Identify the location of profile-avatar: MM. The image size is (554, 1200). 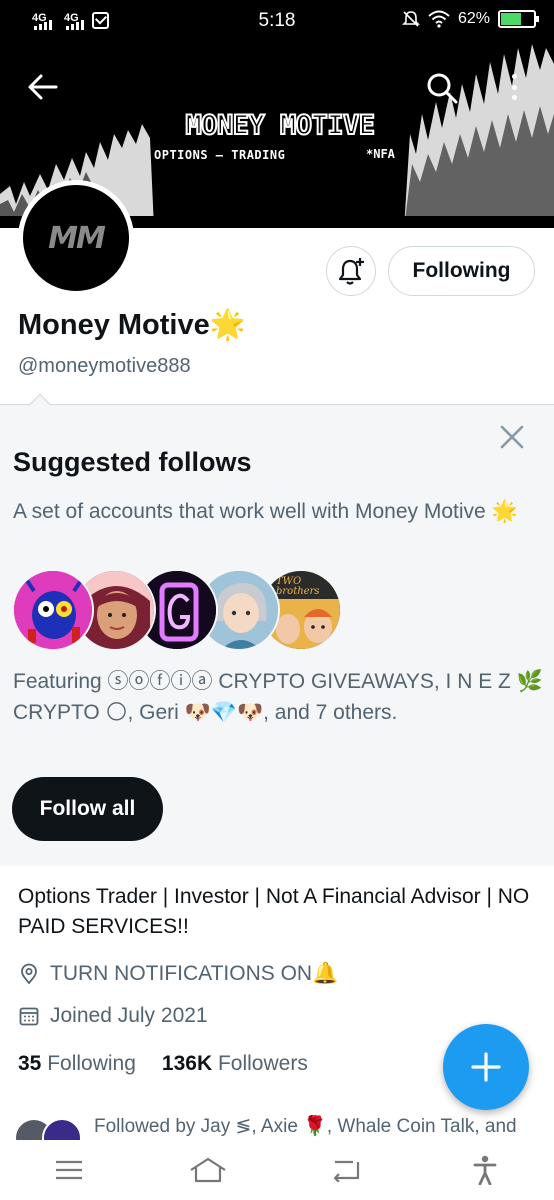
(76, 238).